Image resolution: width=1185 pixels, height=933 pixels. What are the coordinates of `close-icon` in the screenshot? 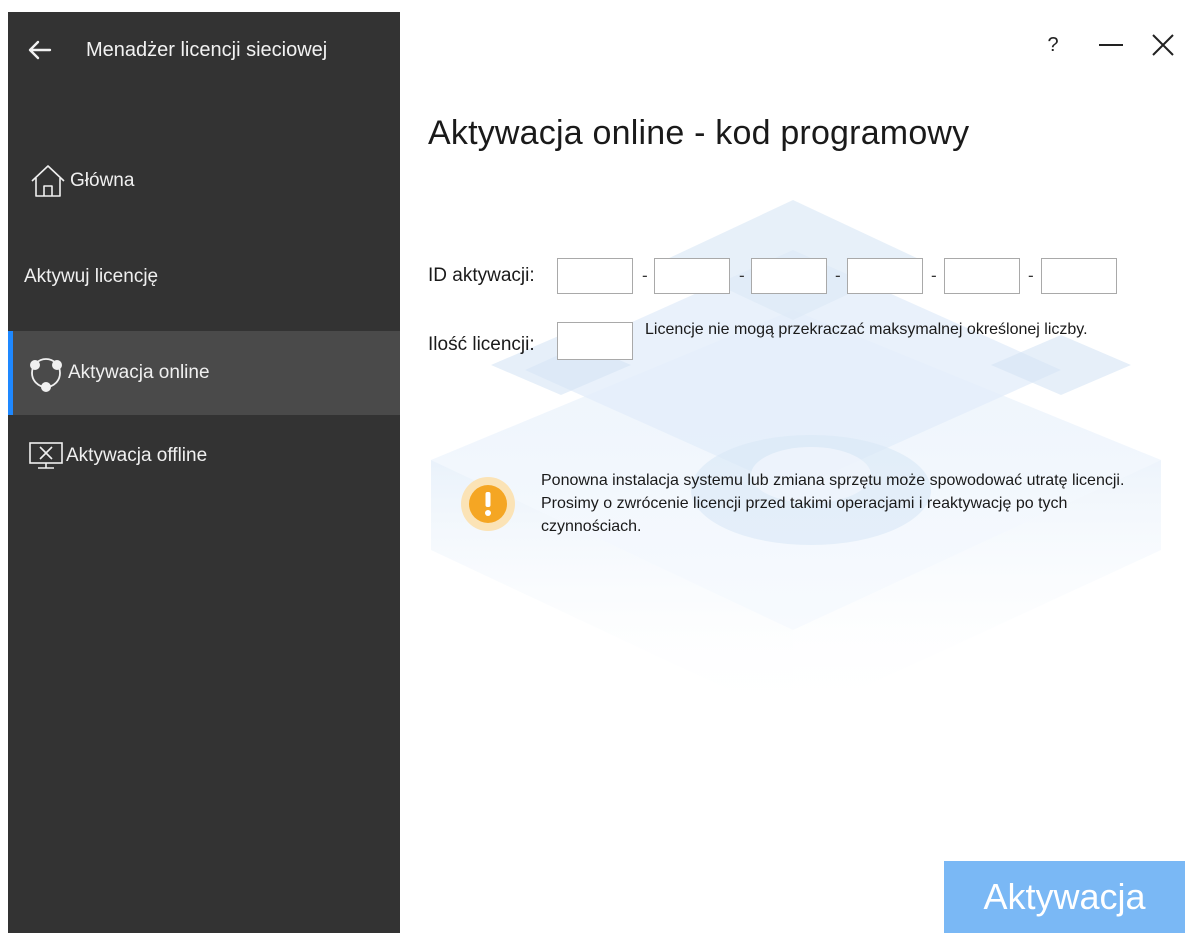 It's located at (1163, 45).